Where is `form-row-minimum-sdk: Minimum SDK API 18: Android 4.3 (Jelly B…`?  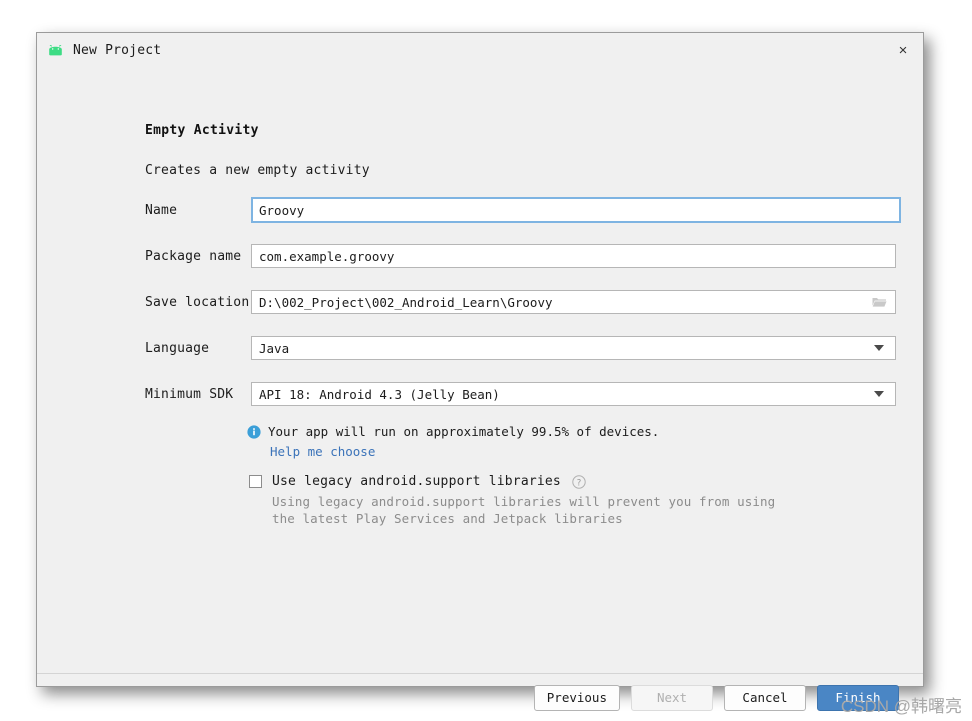 form-row-minimum-sdk: Minimum SDK API 18: Android 4.3 (Jelly B… is located at coordinates (520, 394).